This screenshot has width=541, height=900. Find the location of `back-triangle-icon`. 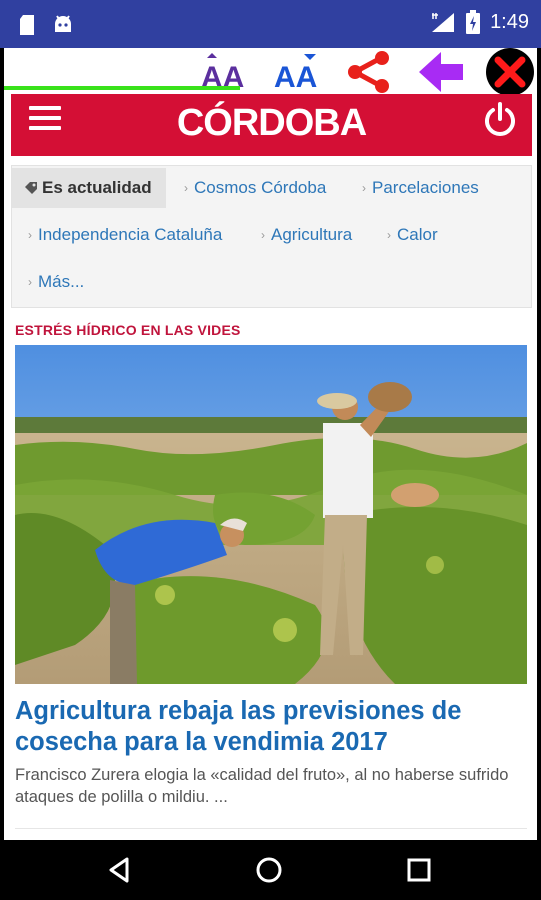

back-triangle-icon is located at coordinates (119, 870).